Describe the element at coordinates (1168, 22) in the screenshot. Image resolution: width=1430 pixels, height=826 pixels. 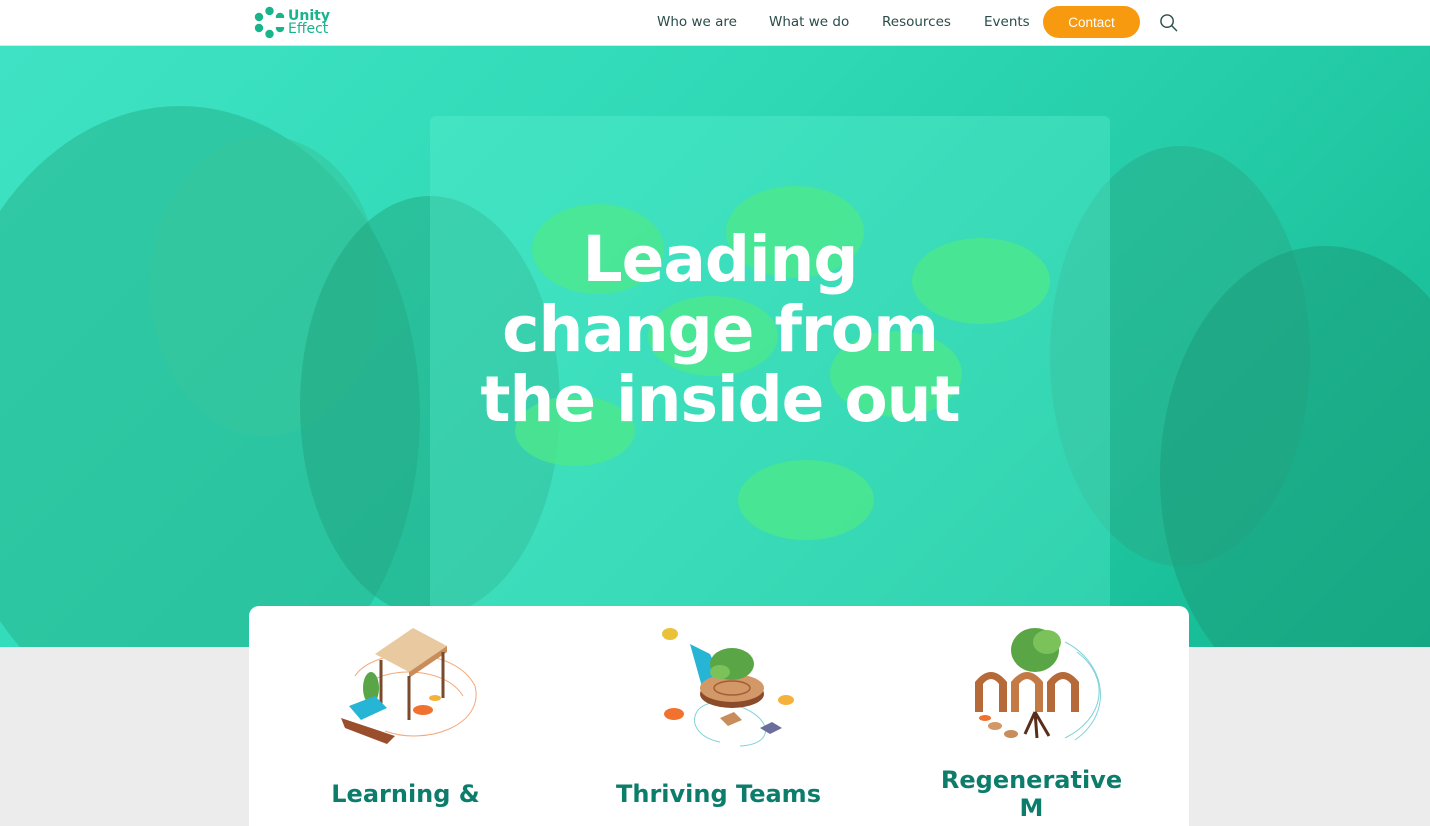
I see `search-icon` at that location.